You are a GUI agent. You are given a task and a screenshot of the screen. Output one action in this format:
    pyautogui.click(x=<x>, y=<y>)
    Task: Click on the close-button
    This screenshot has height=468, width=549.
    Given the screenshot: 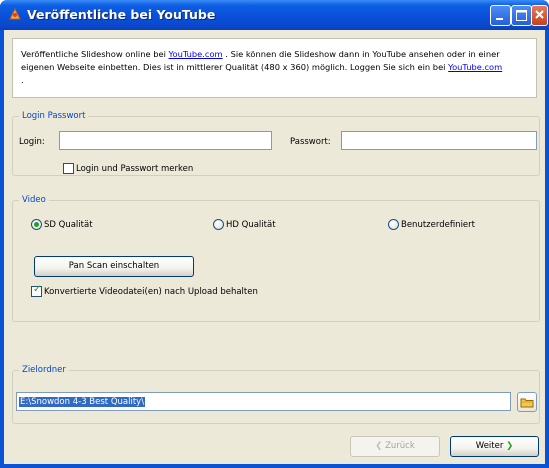 What is the action you would take?
    pyautogui.click(x=539, y=15)
    